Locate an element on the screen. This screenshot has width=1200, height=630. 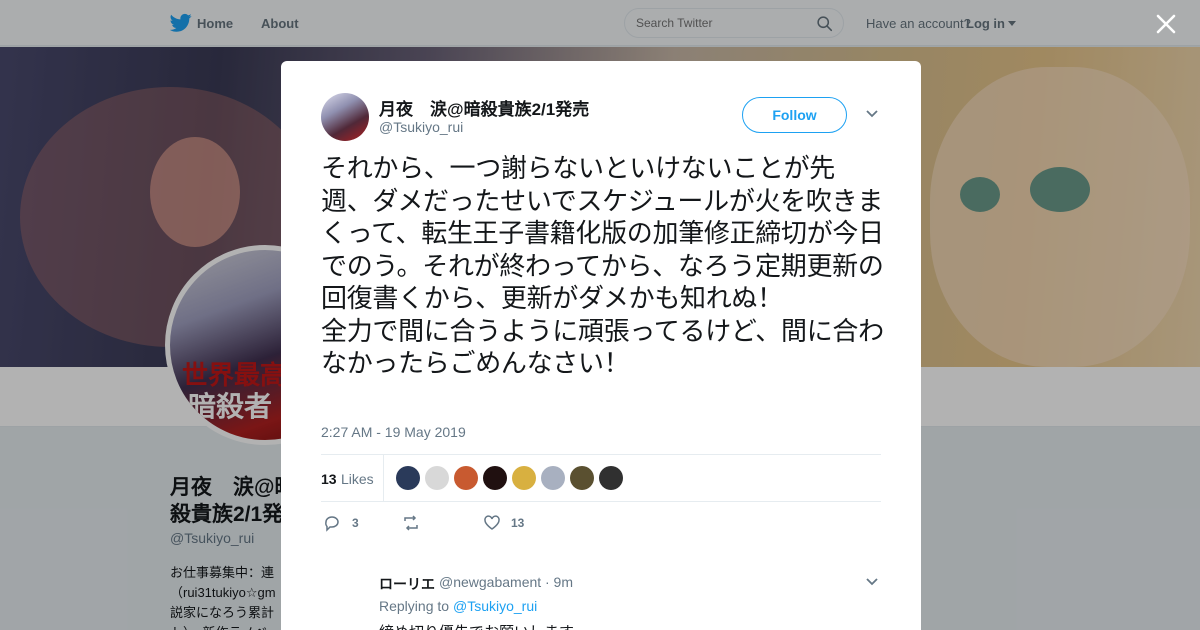
tweet-stats: 13 Likes is located at coordinates (601, 478).